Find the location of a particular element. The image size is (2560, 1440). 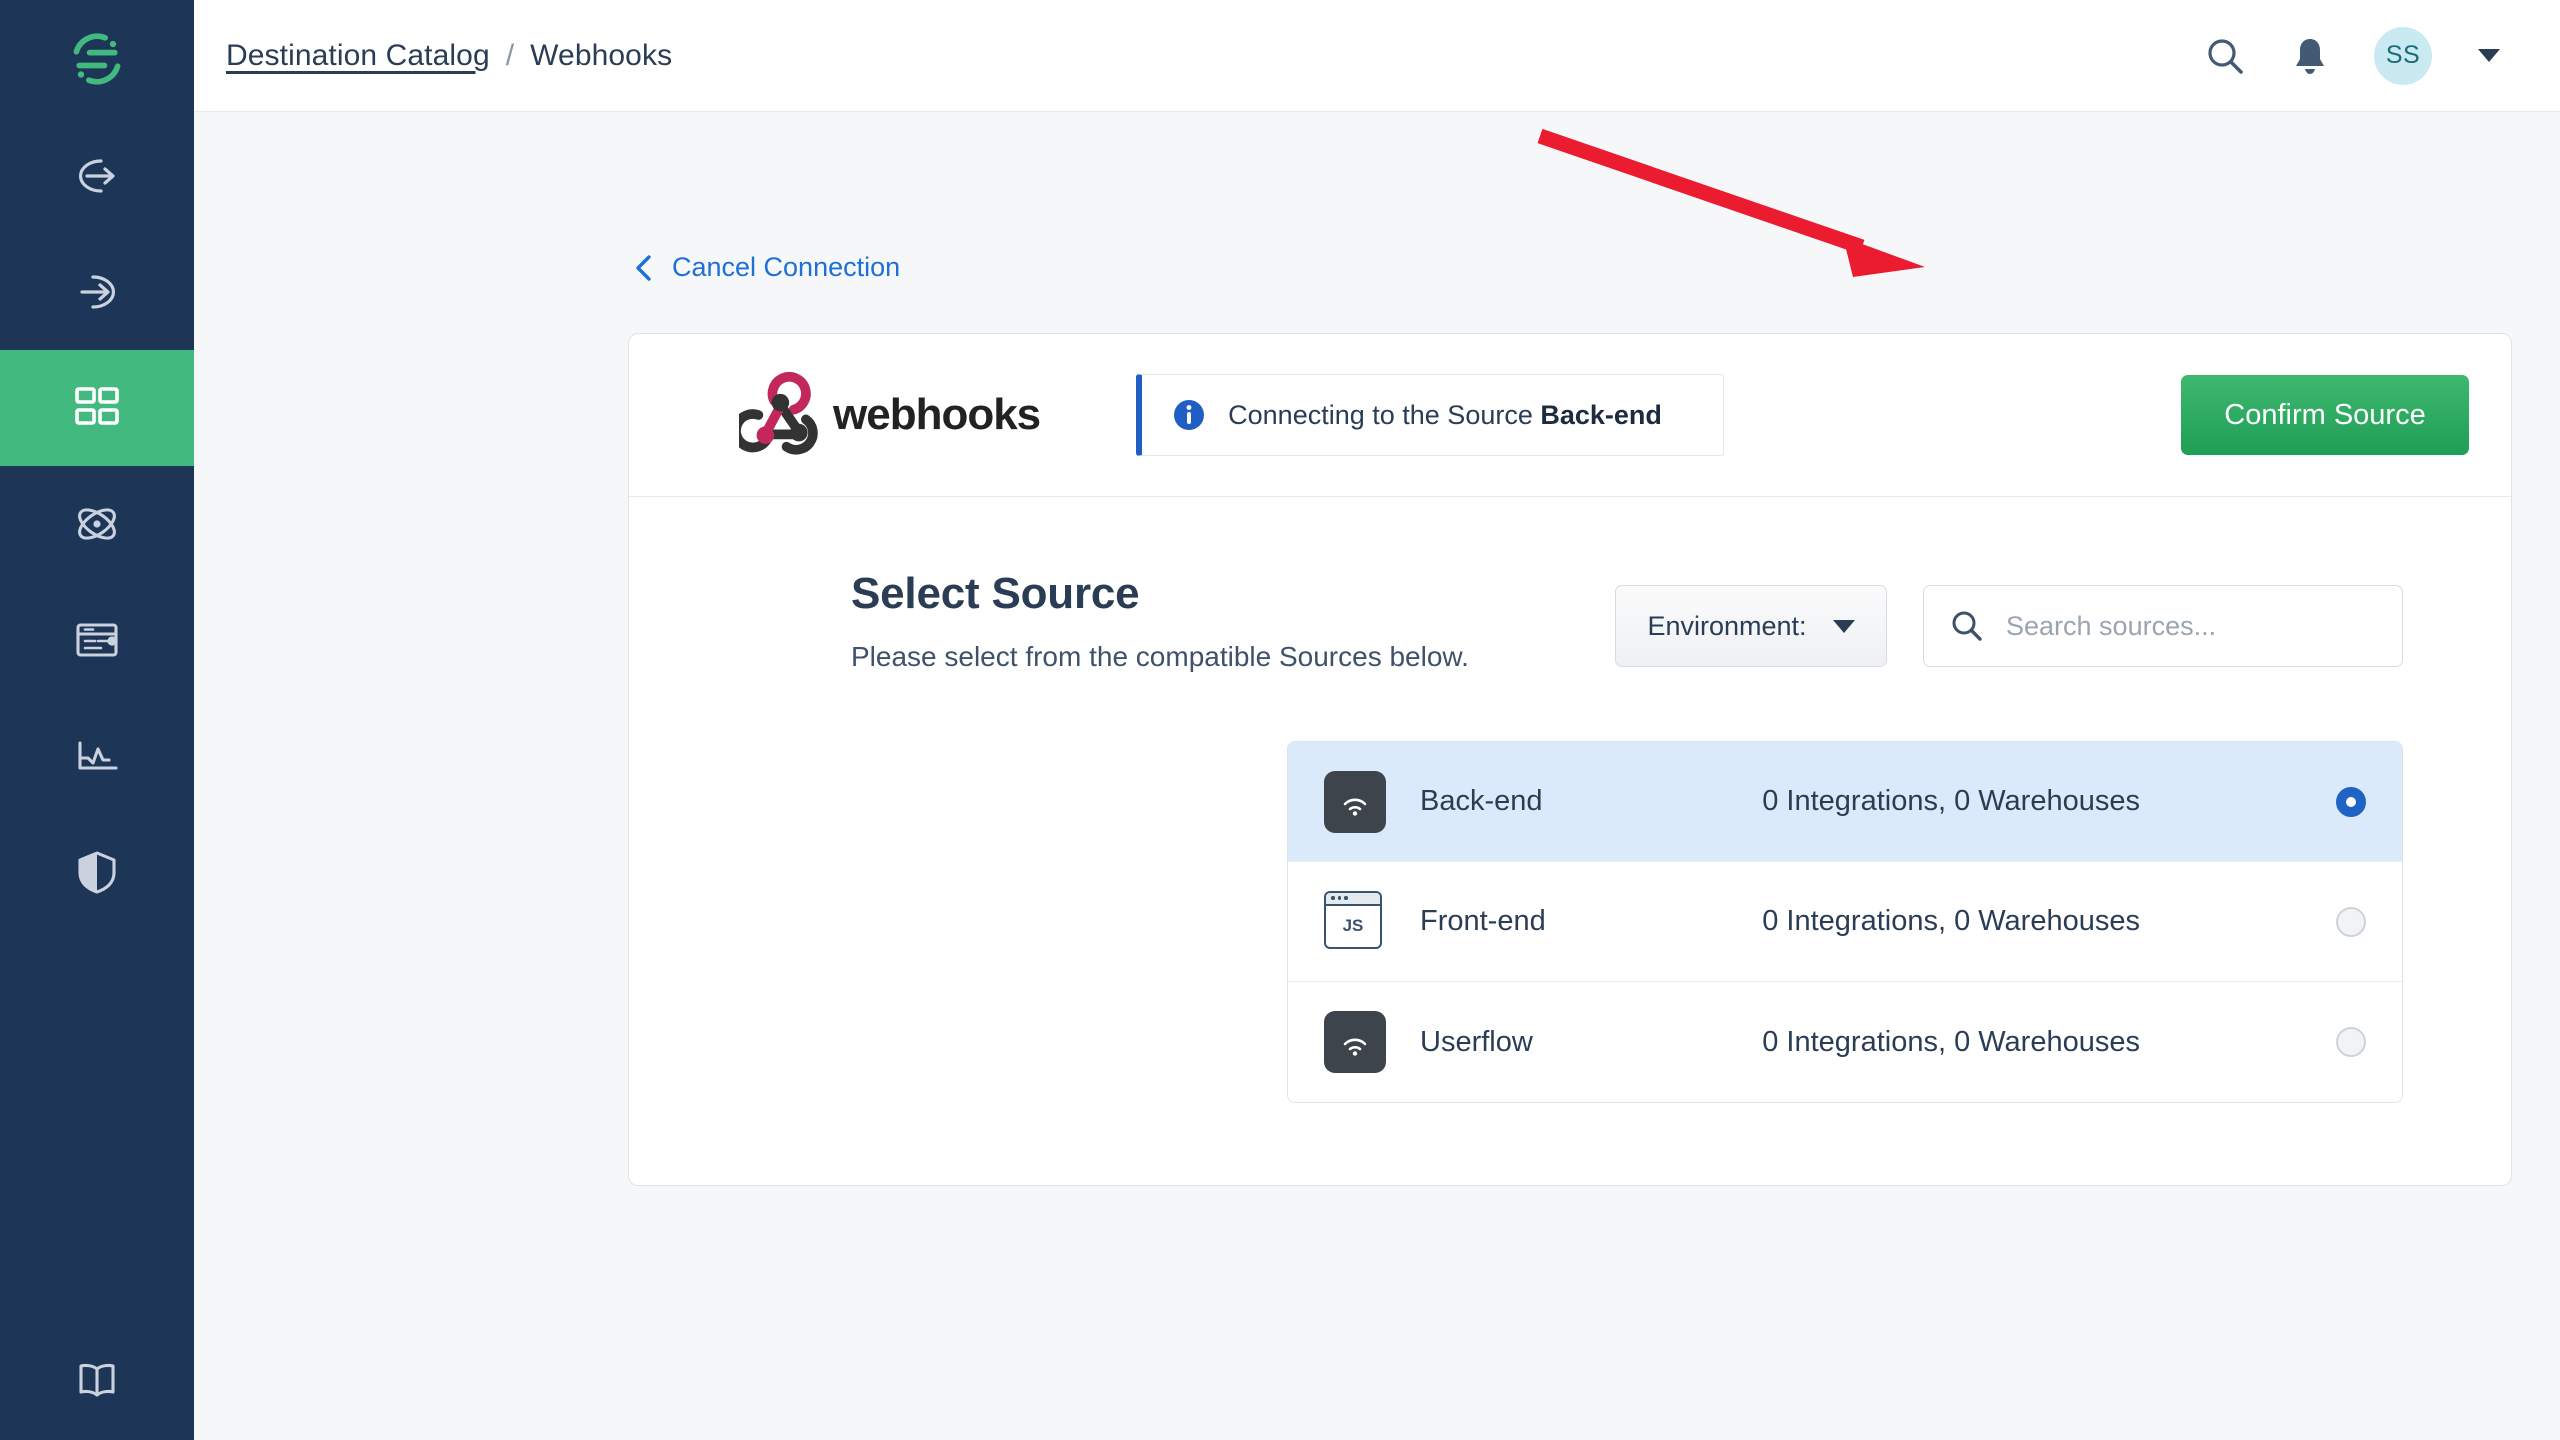

source-name: Front-end is located at coordinates (1483, 921).